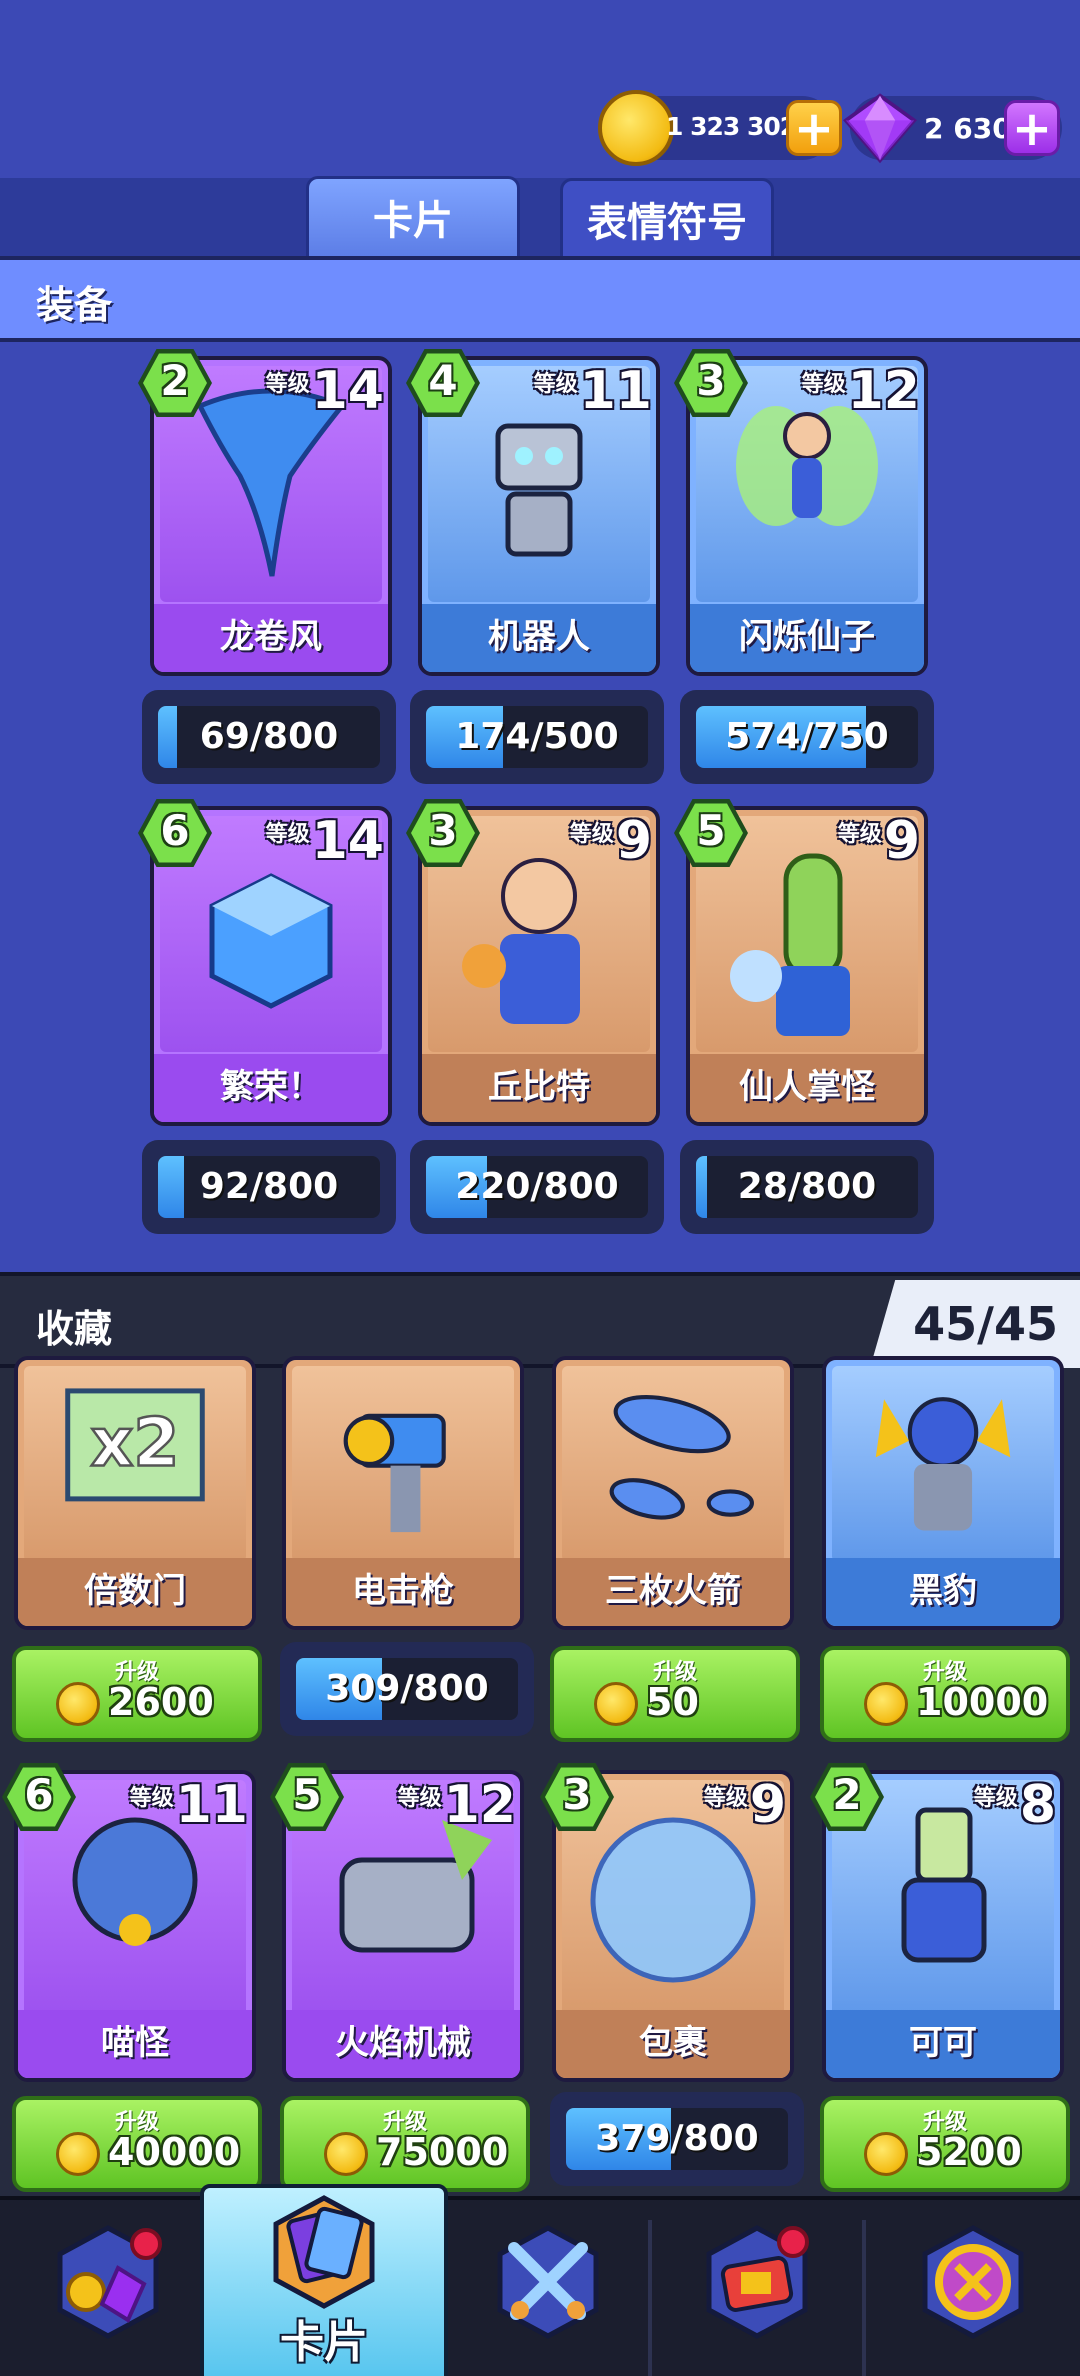 Image resolution: width=1080 pixels, height=2376 pixels. I want to click on battle-icon, so click(548, 2282).